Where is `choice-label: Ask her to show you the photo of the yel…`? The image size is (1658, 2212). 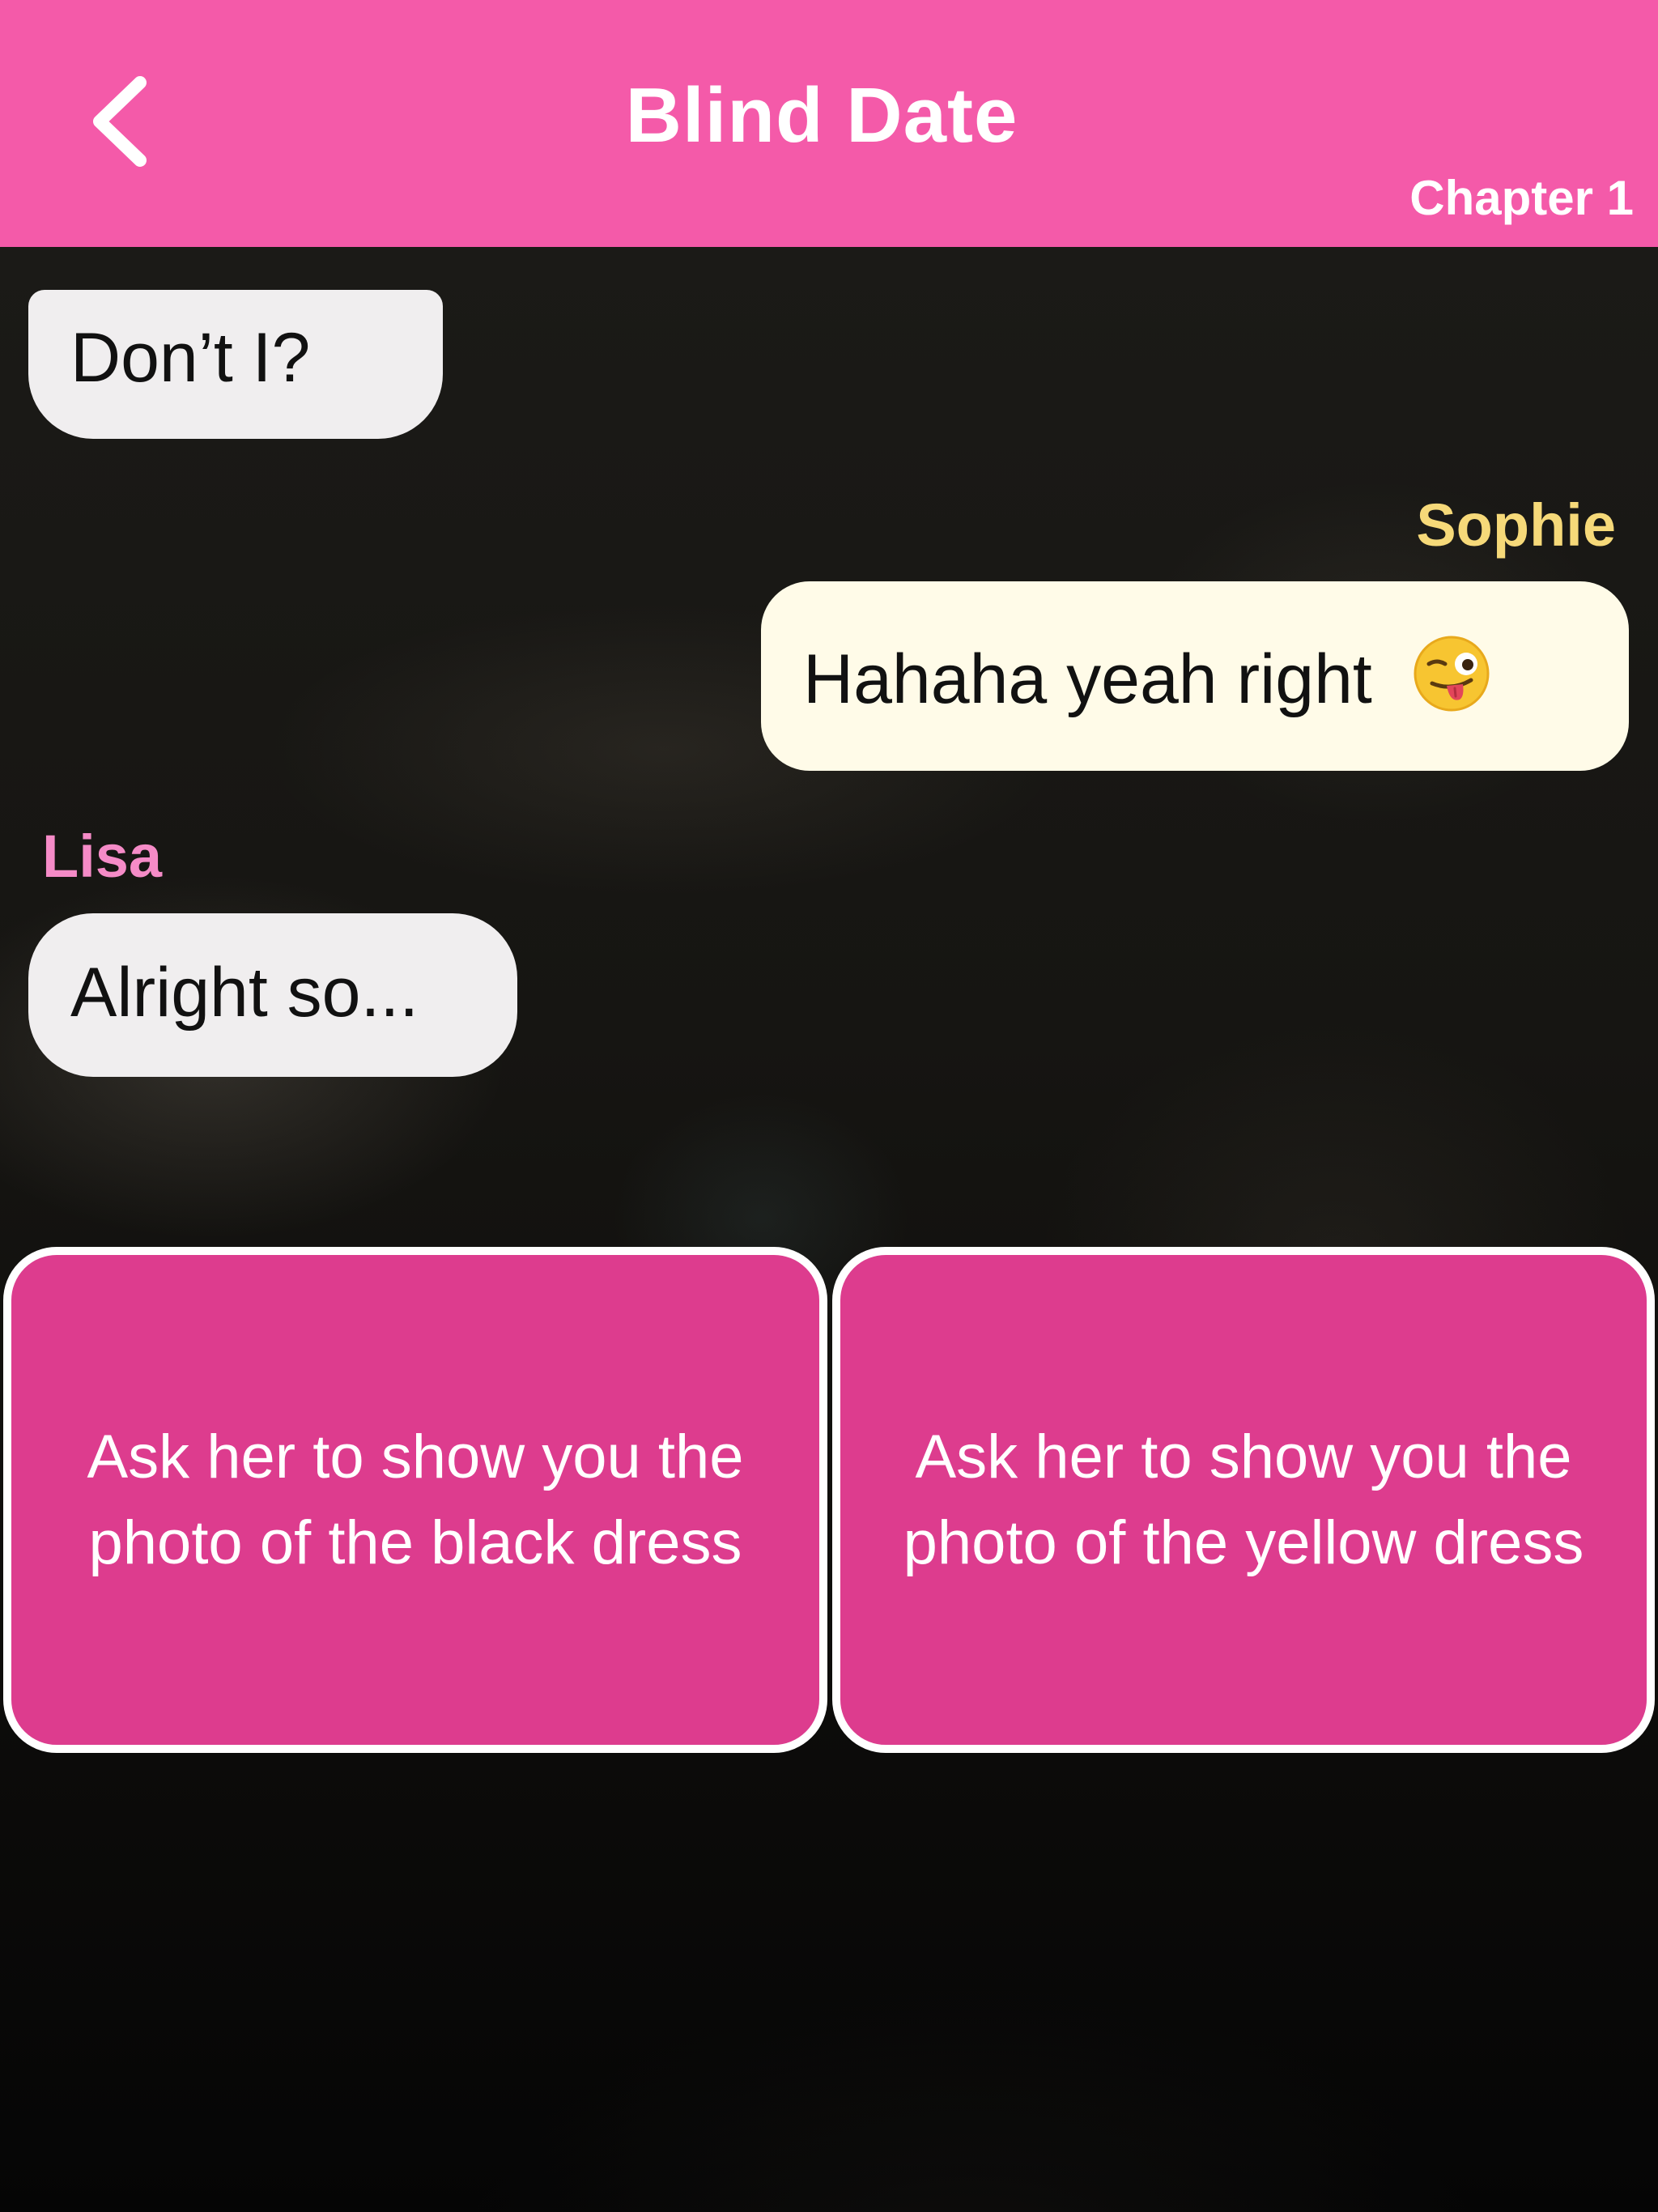
choice-label: Ask her to show you the photo of the yel… is located at coordinates (1243, 1499).